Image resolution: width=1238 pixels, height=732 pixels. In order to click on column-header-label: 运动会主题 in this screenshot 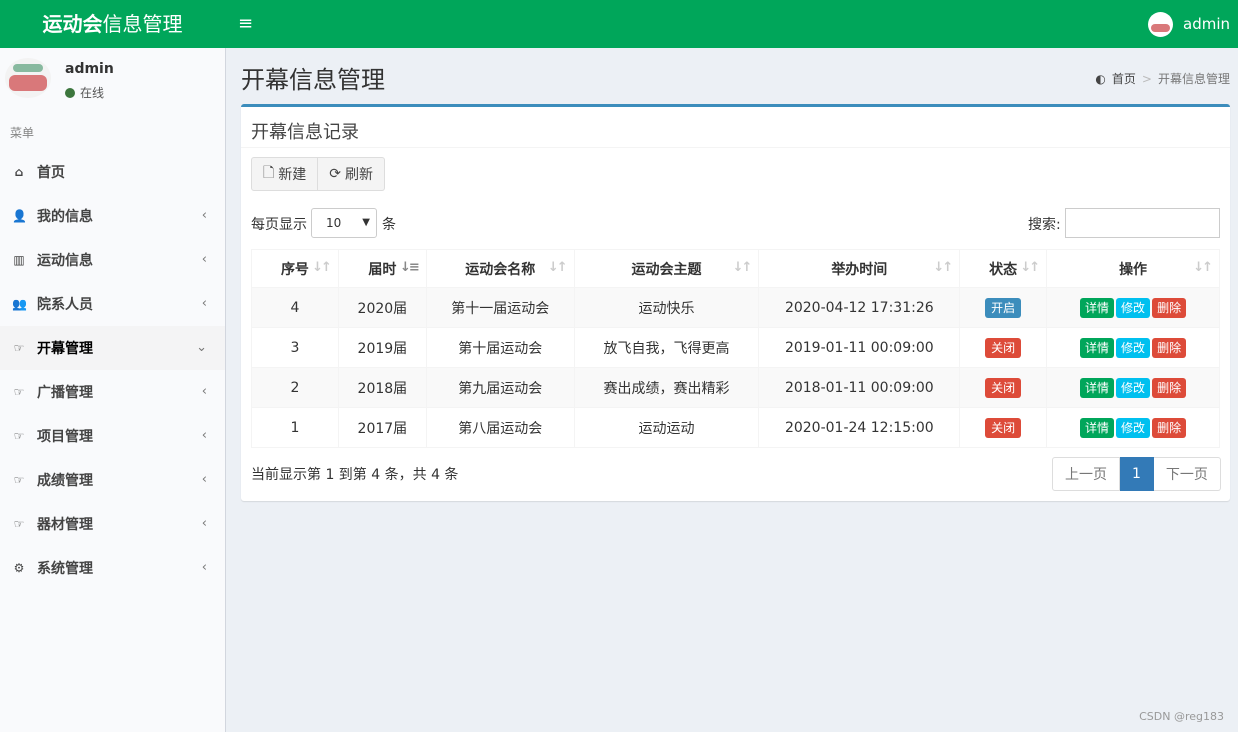, I will do `click(666, 269)`.